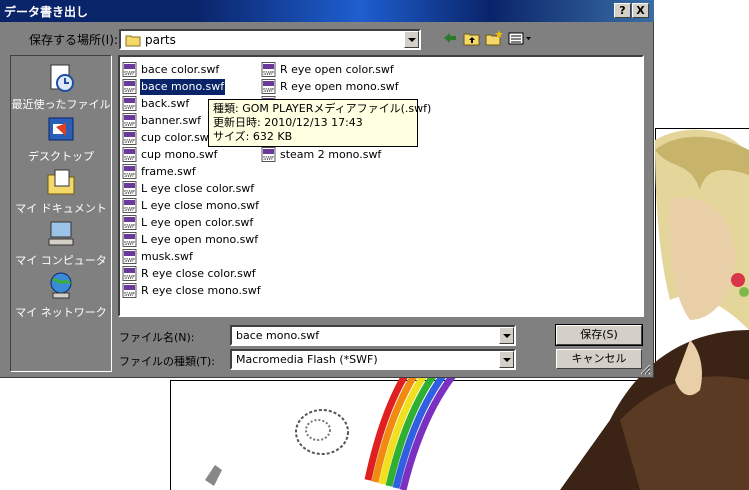  Describe the element at coordinates (307, 359) in the screenshot. I see `filetype-value: Macromedia Flash (*SWF)` at that location.